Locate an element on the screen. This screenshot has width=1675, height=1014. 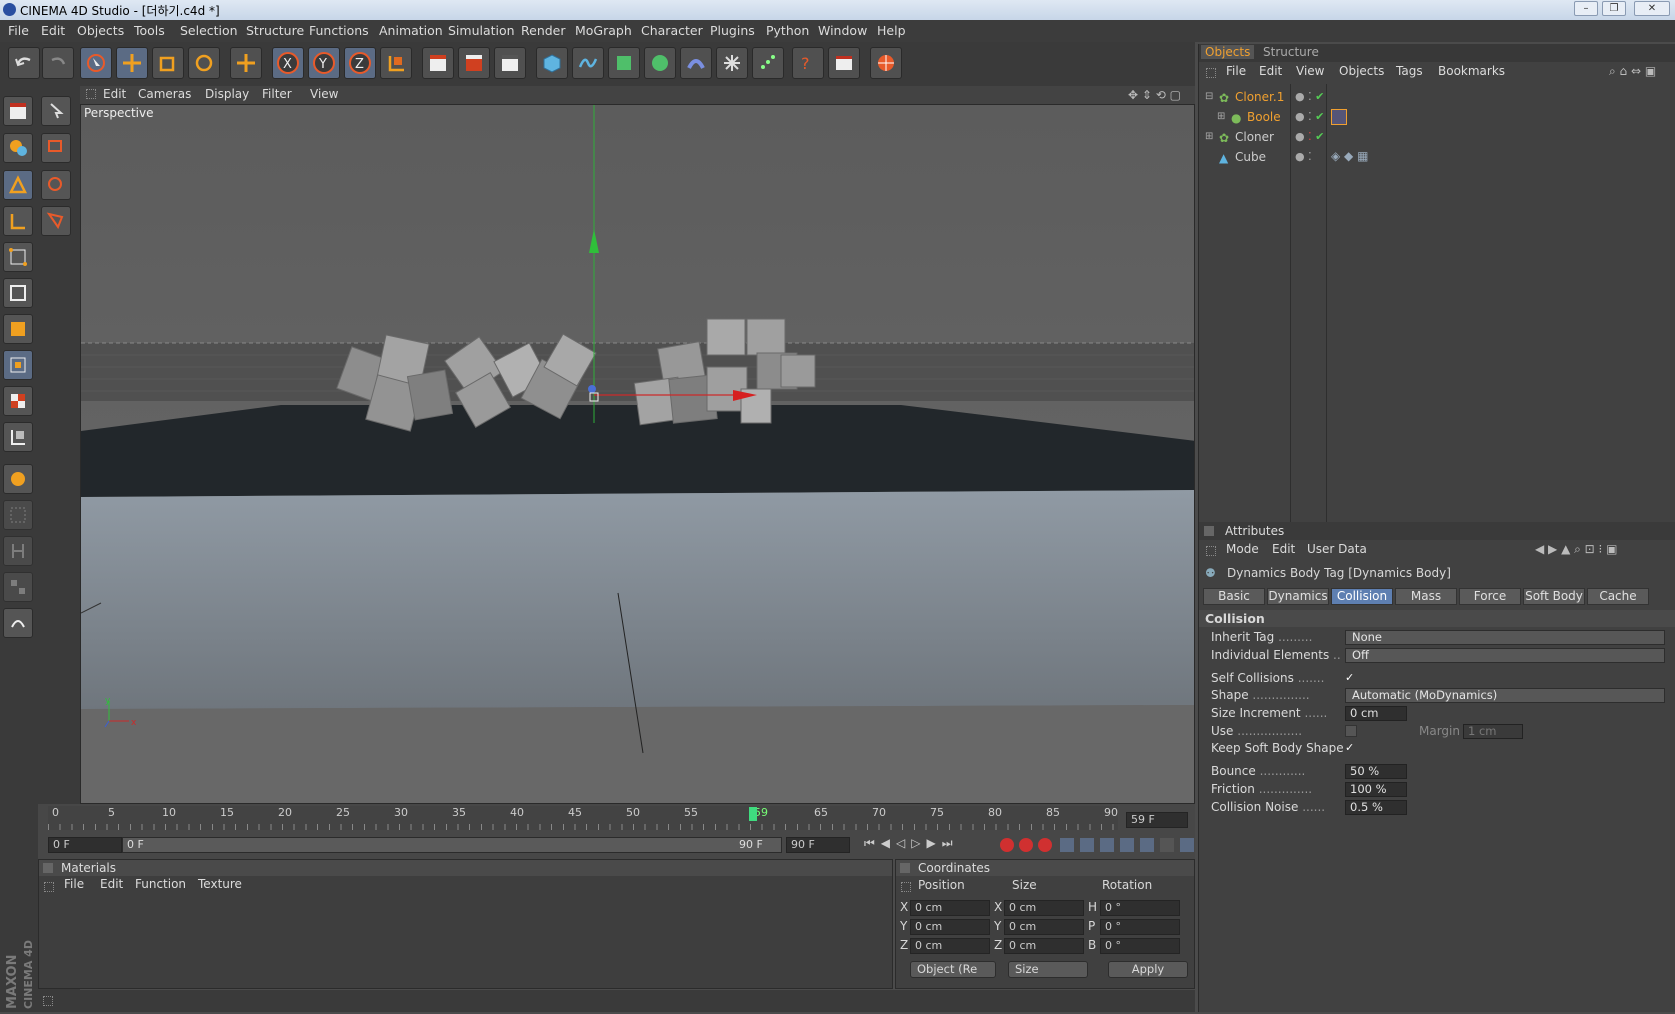
menu-mograph: MoGraph is located at coordinates (603, 30).